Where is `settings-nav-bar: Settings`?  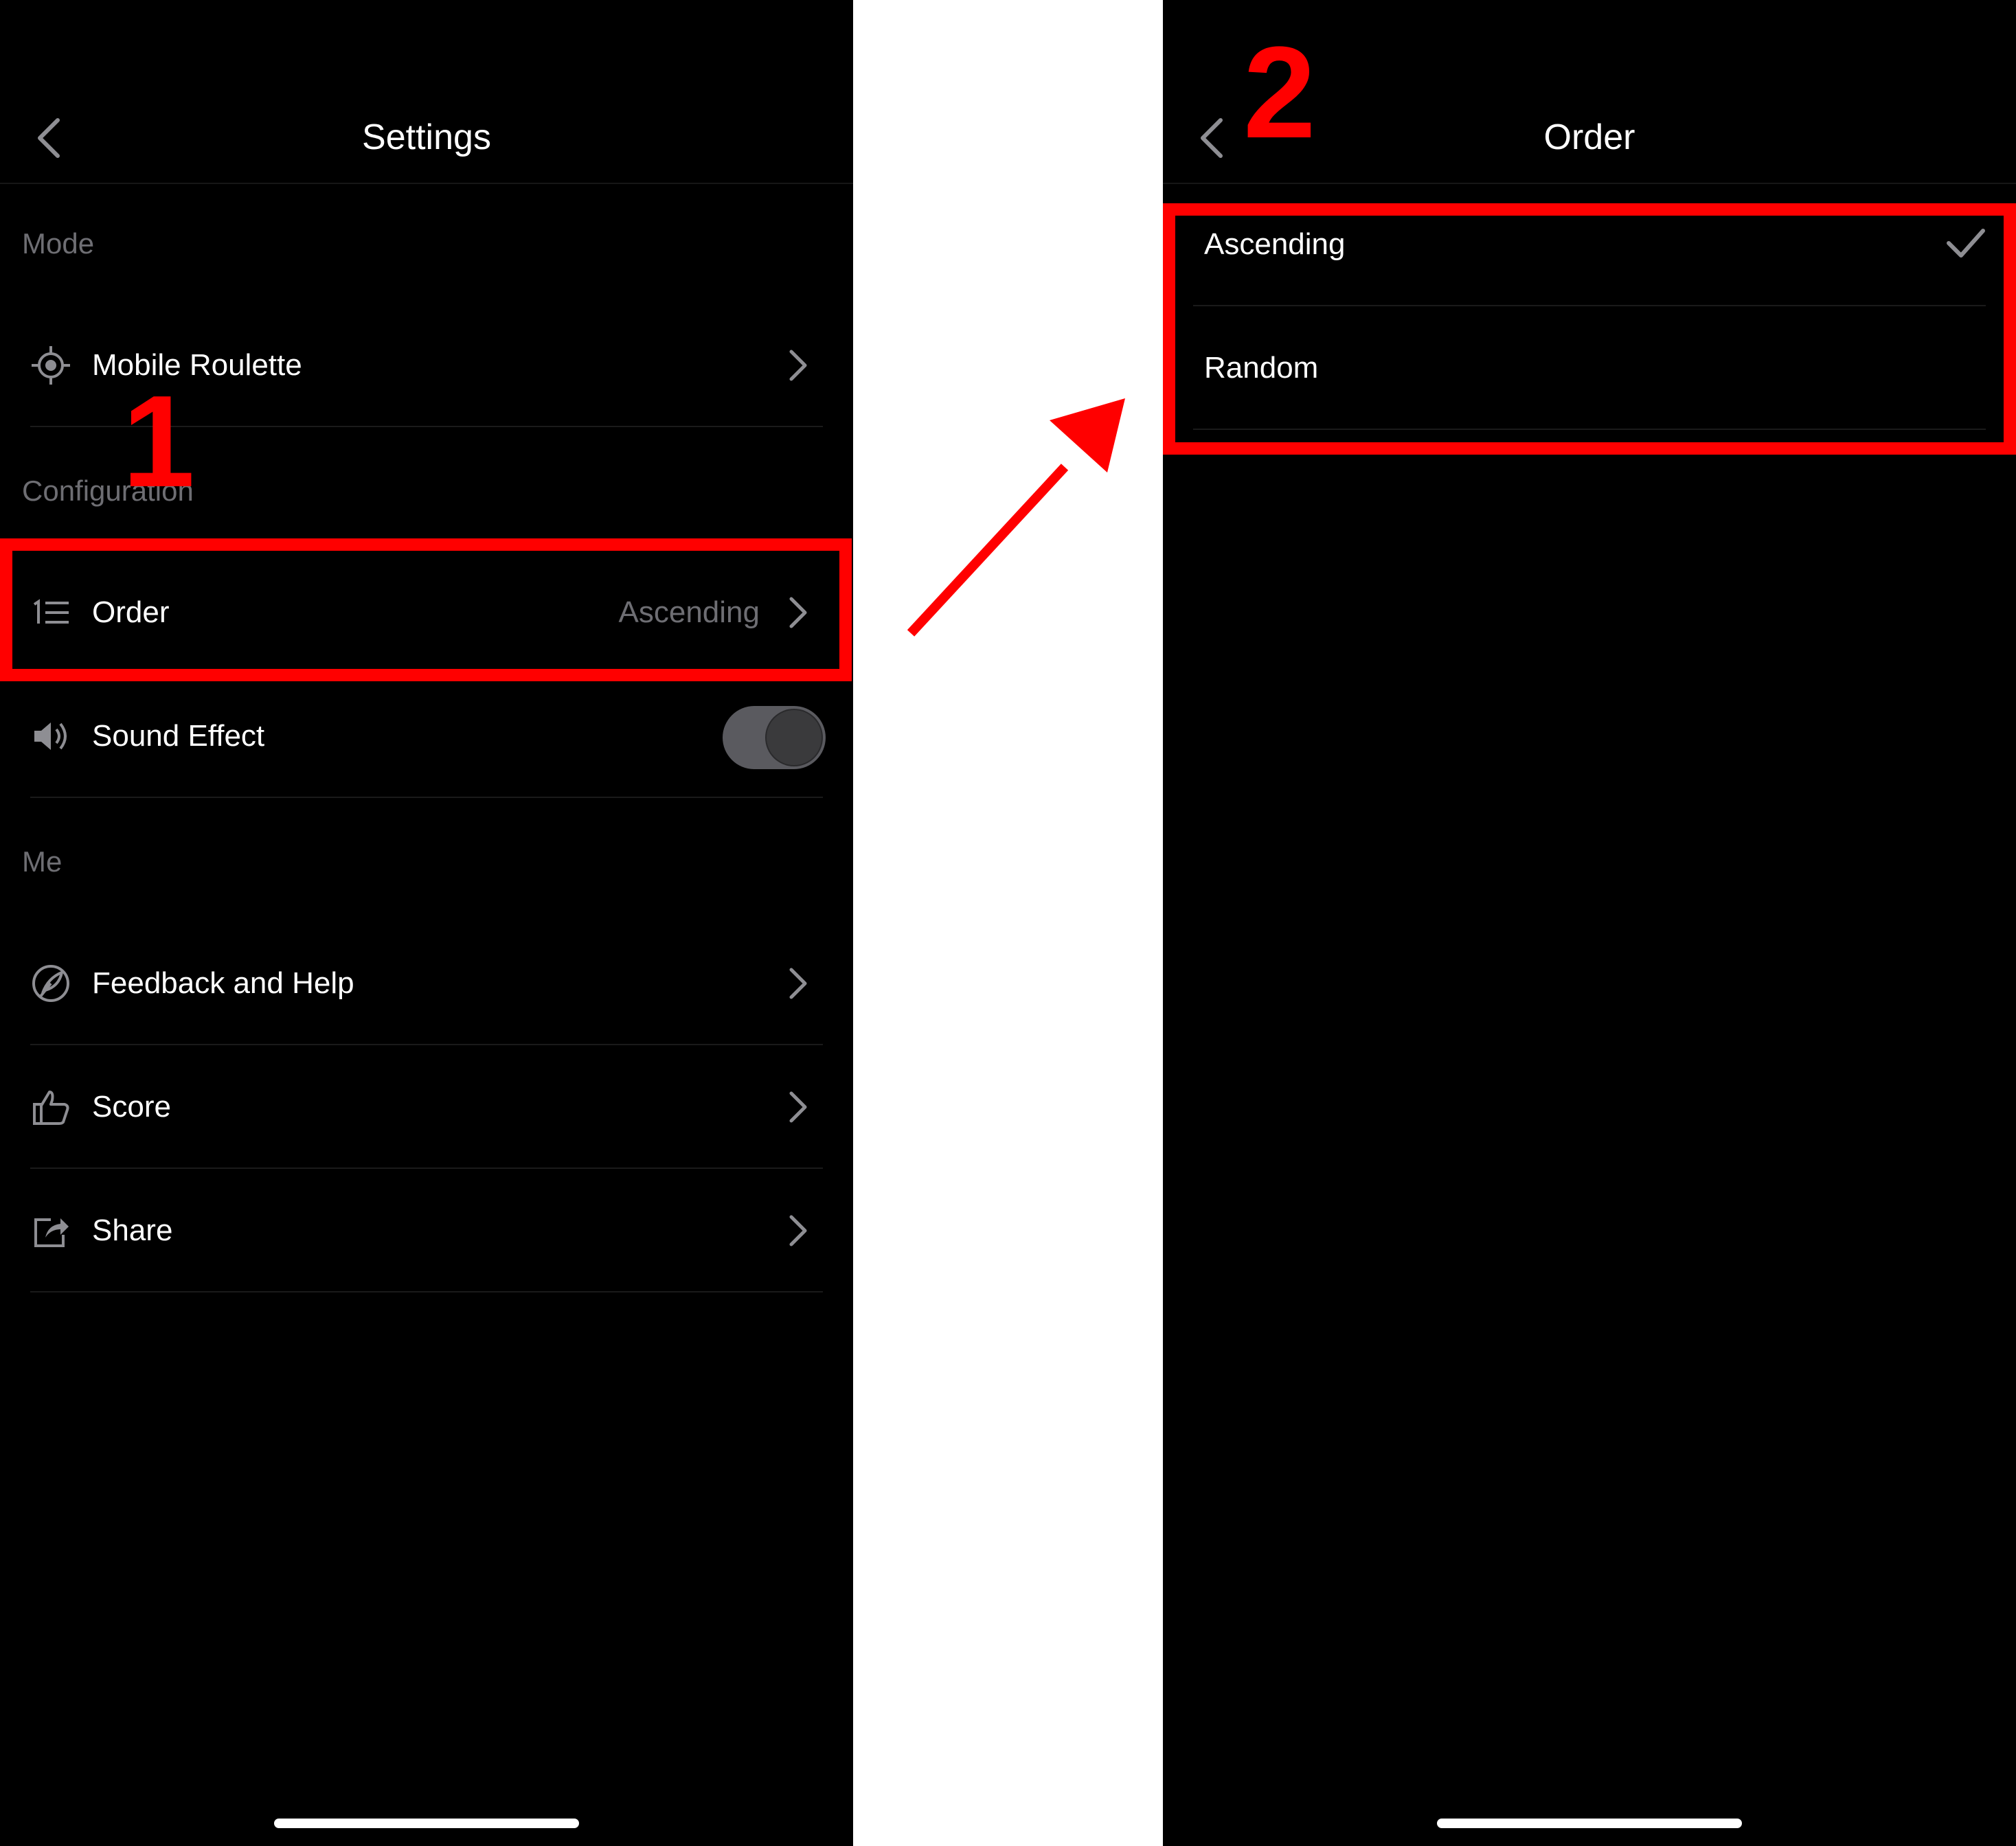 settings-nav-bar: Settings is located at coordinates (427, 92).